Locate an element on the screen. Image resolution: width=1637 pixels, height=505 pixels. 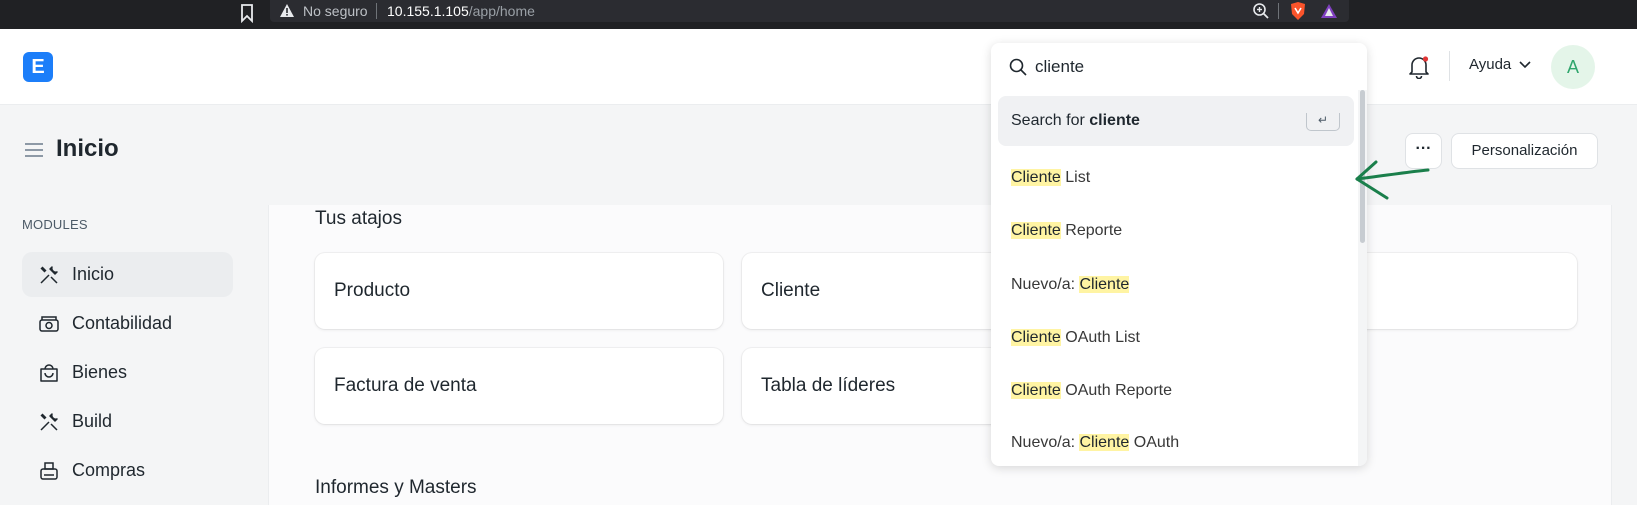
search-for-prefix: Search for is located at coordinates (1050, 120).